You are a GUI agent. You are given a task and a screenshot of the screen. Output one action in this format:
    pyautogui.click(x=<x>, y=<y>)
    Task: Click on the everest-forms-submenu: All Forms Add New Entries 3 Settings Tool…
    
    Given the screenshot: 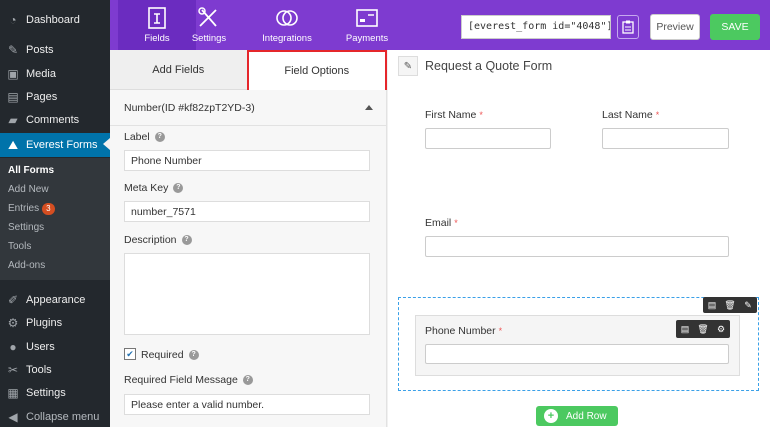 What is the action you would take?
    pyautogui.click(x=55, y=219)
    